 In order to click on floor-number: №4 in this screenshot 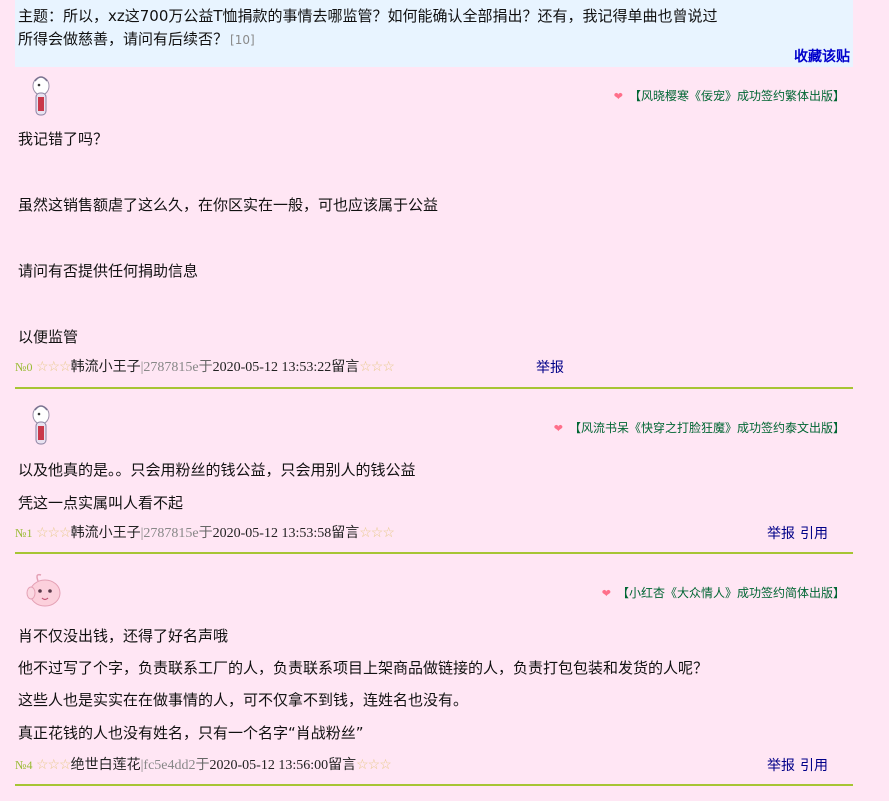, I will do `click(24, 765)`.